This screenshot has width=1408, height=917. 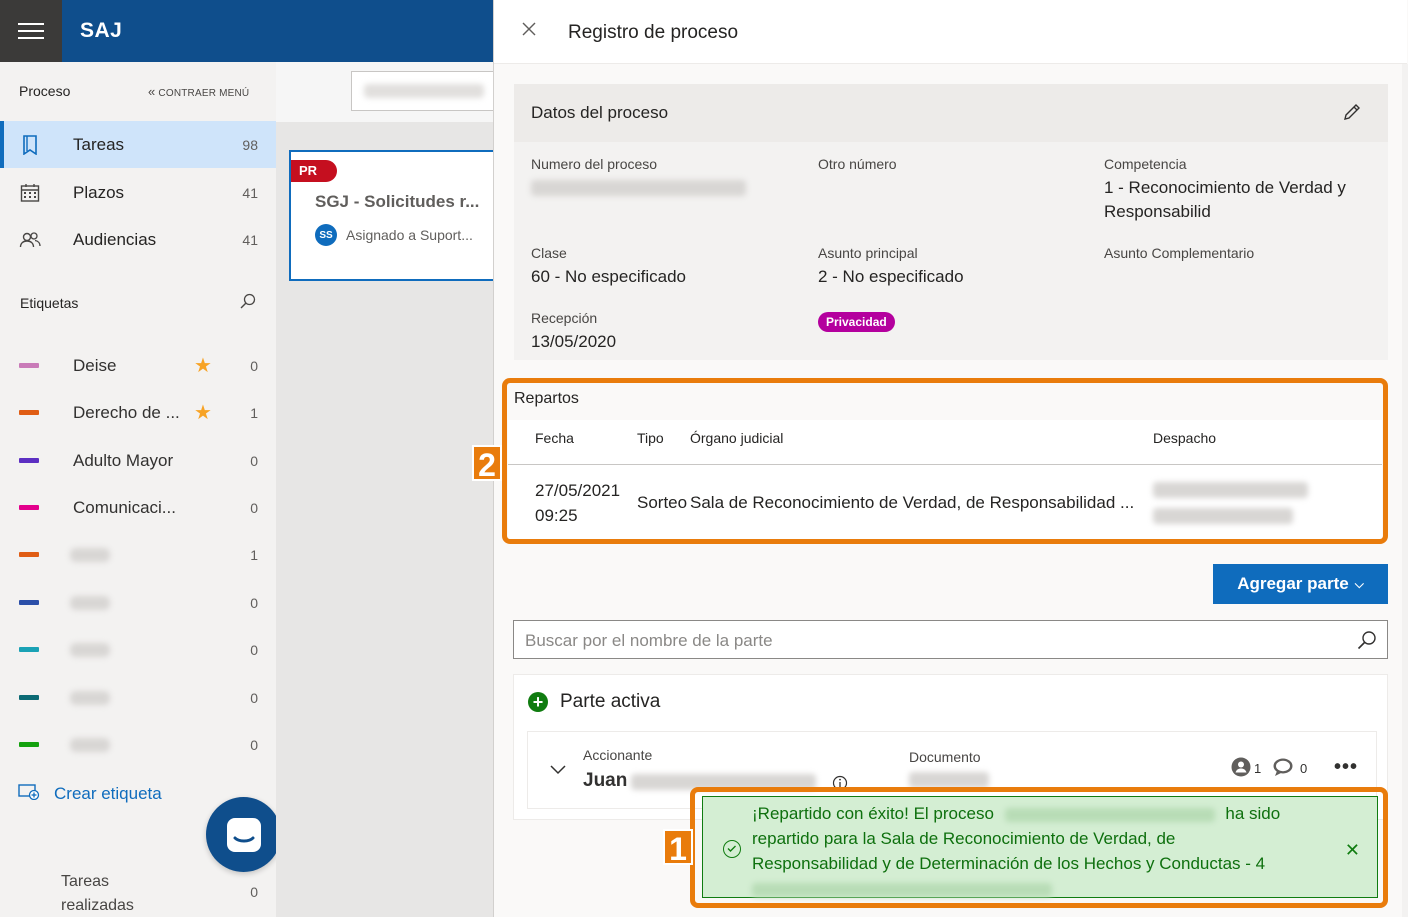 What do you see at coordinates (1359, 583) in the screenshot?
I see `chevron-down-icon: ⌵` at bounding box center [1359, 583].